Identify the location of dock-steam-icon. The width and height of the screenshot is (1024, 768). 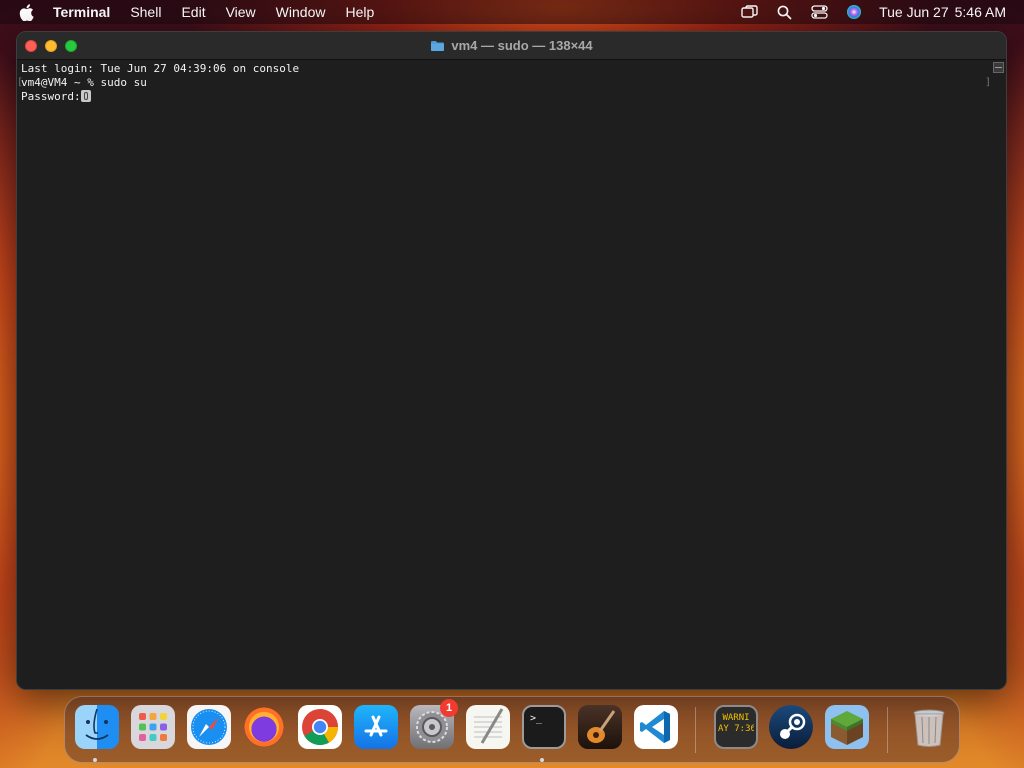
(791, 727).